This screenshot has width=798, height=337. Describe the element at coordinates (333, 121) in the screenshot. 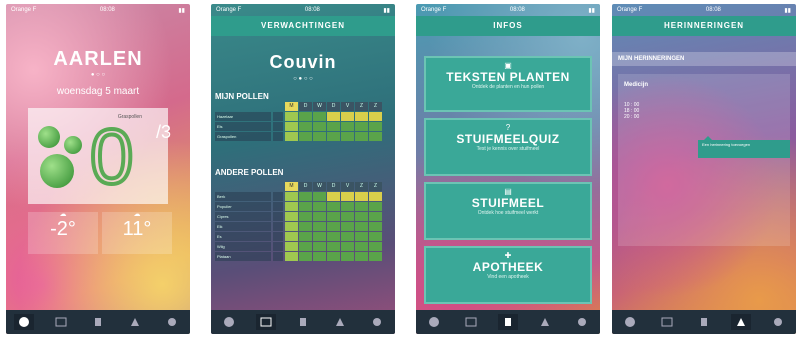

I see `pollen-grid-mine: MDWDVZZ` at that location.